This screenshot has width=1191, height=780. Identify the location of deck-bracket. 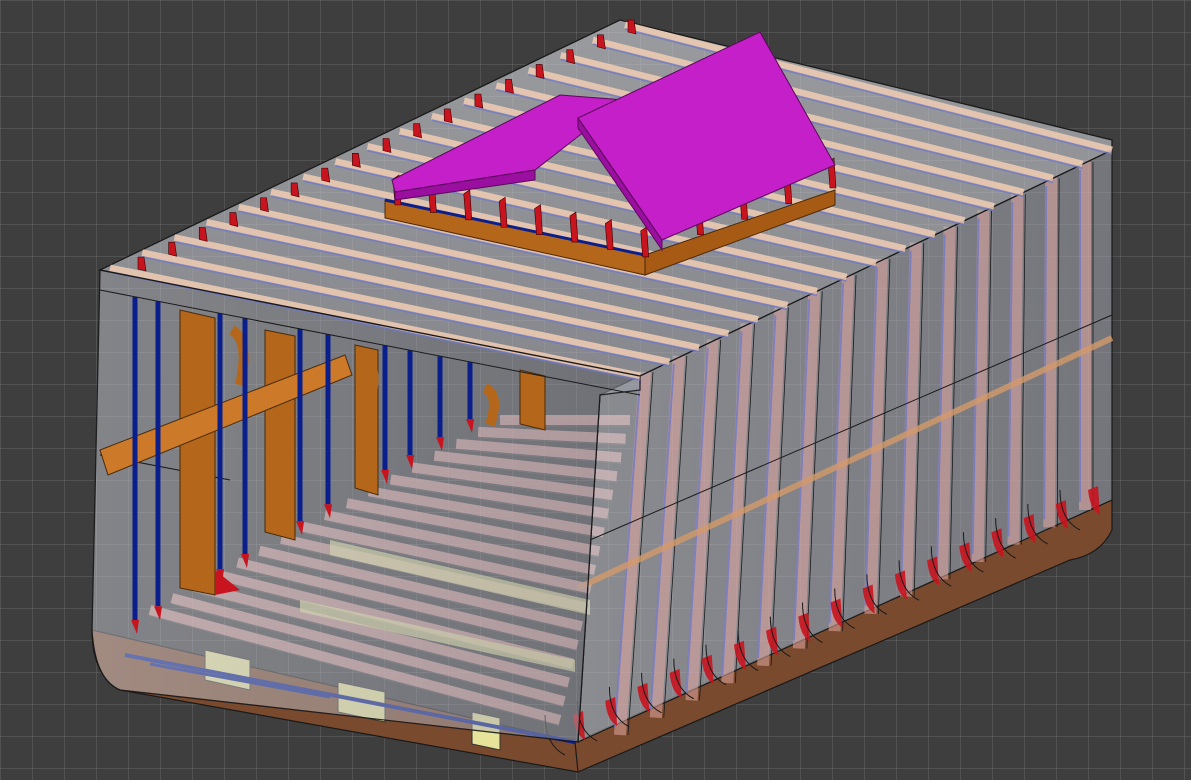
(632, 27).